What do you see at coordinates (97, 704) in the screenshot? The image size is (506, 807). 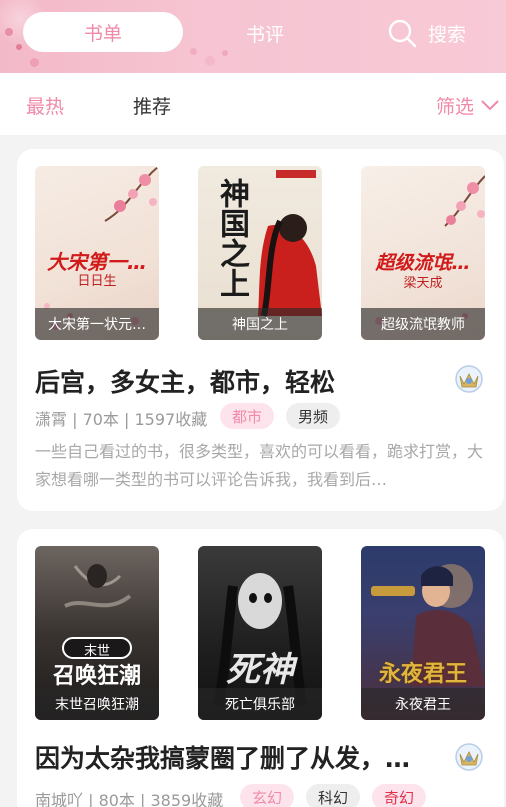 I see `book-title: 末世召唤狂潮` at bounding box center [97, 704].